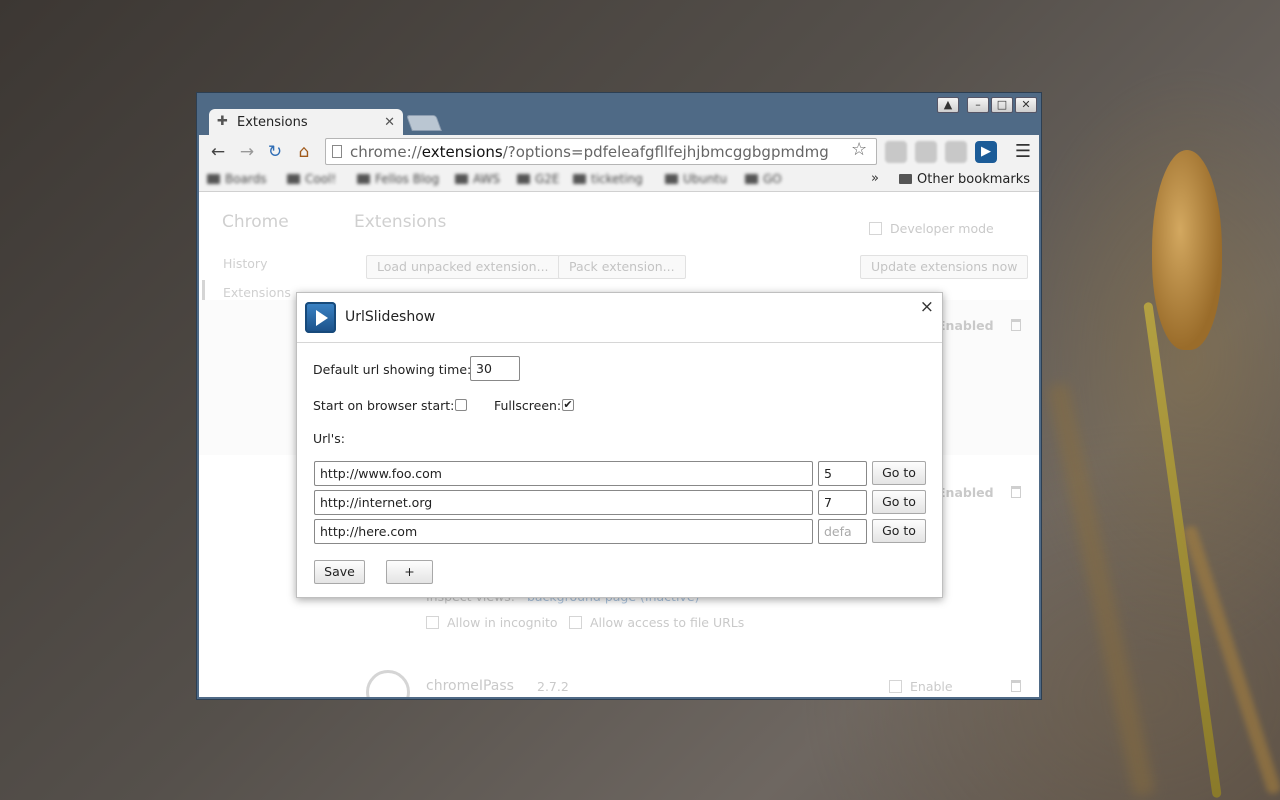 The height and width of the screenshot is (800, 1280). Describe the element at coordinates (528, 405) in the screenshot. I see `fullscreen-label: Fullscreen:` at that location.